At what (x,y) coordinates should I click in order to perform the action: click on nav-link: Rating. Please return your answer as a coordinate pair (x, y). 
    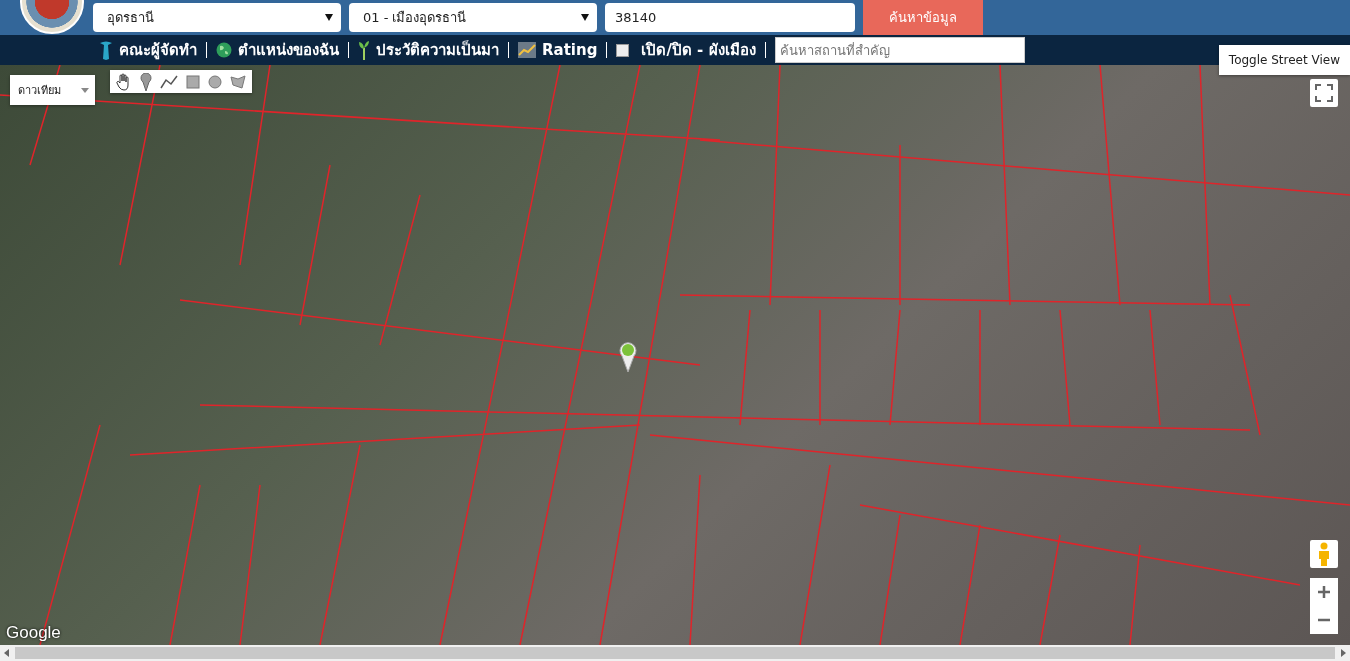
    Looking at the image, I should click on (558, 50).